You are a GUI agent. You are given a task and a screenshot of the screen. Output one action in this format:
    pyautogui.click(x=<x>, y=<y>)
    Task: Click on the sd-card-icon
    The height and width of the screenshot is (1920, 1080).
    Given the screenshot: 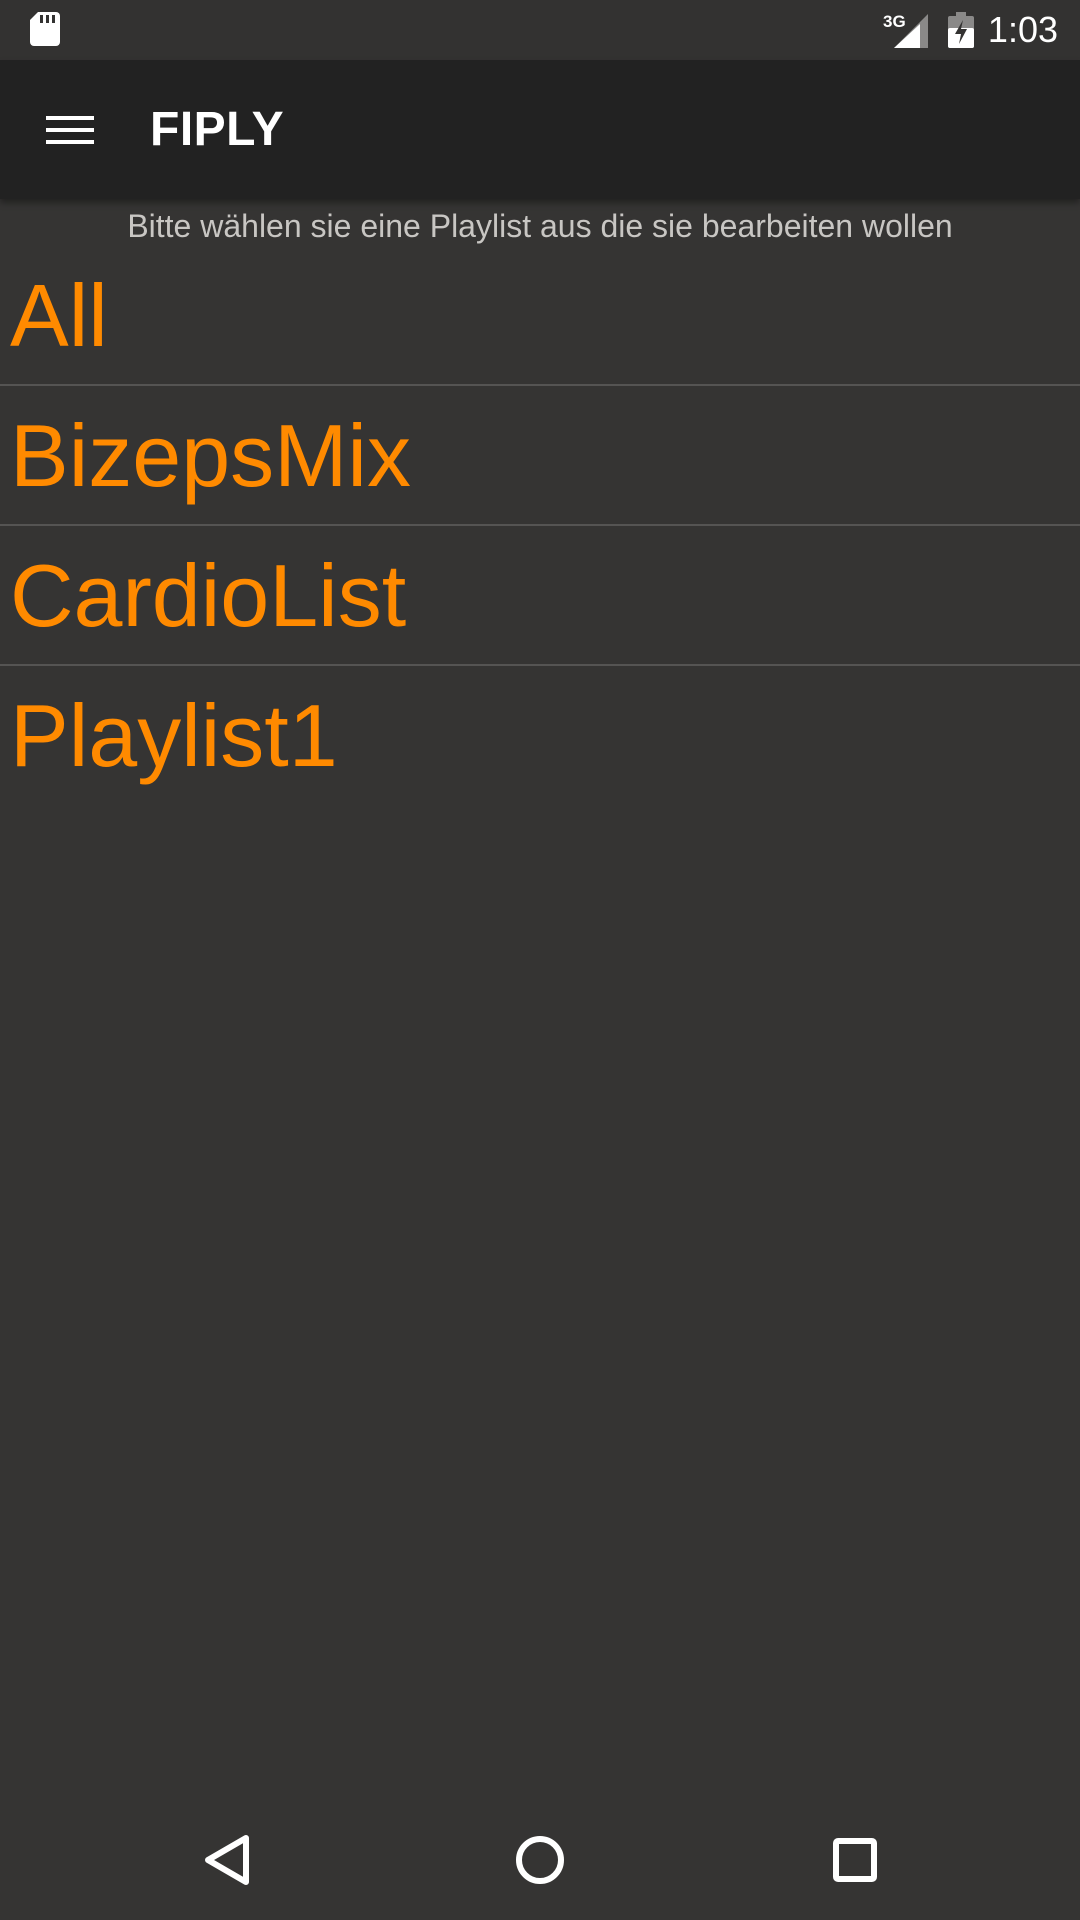 What is the action you would take?
    pyautogui.click(x=45, y=29)
    